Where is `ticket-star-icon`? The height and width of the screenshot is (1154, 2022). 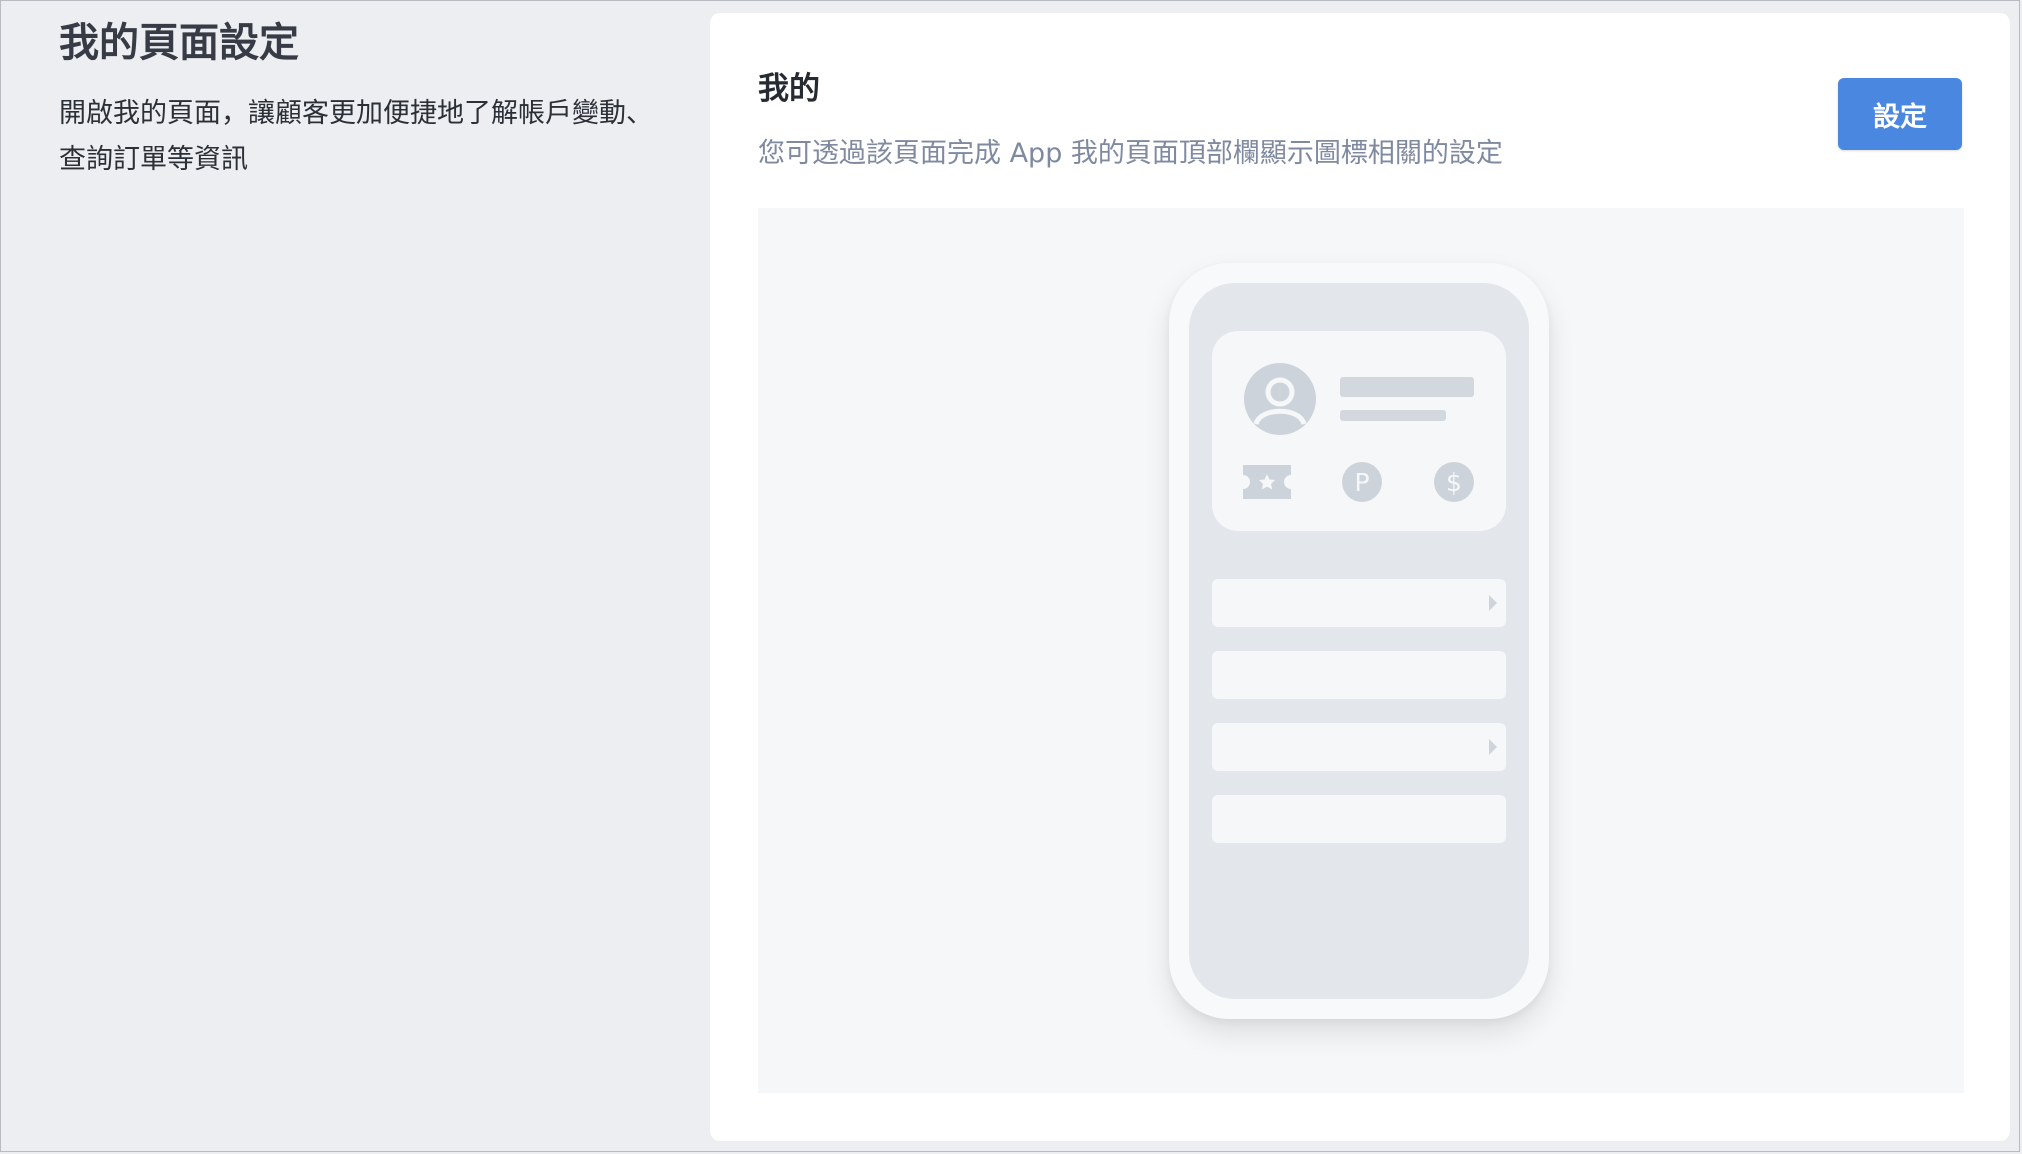 ticket-star-icon is located at coordinates (1267, 482).